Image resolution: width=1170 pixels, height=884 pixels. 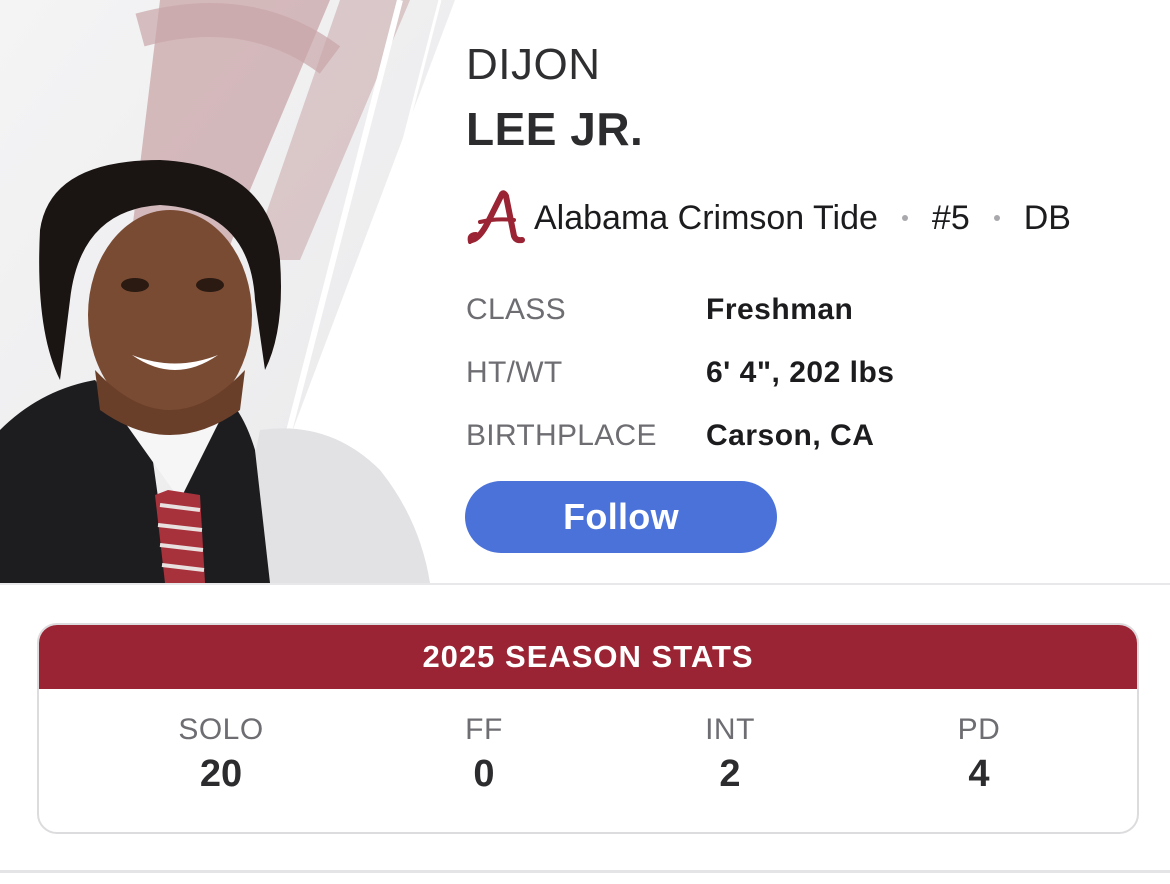 I want to click on stat-value: 0, so click(x=484, y=774).